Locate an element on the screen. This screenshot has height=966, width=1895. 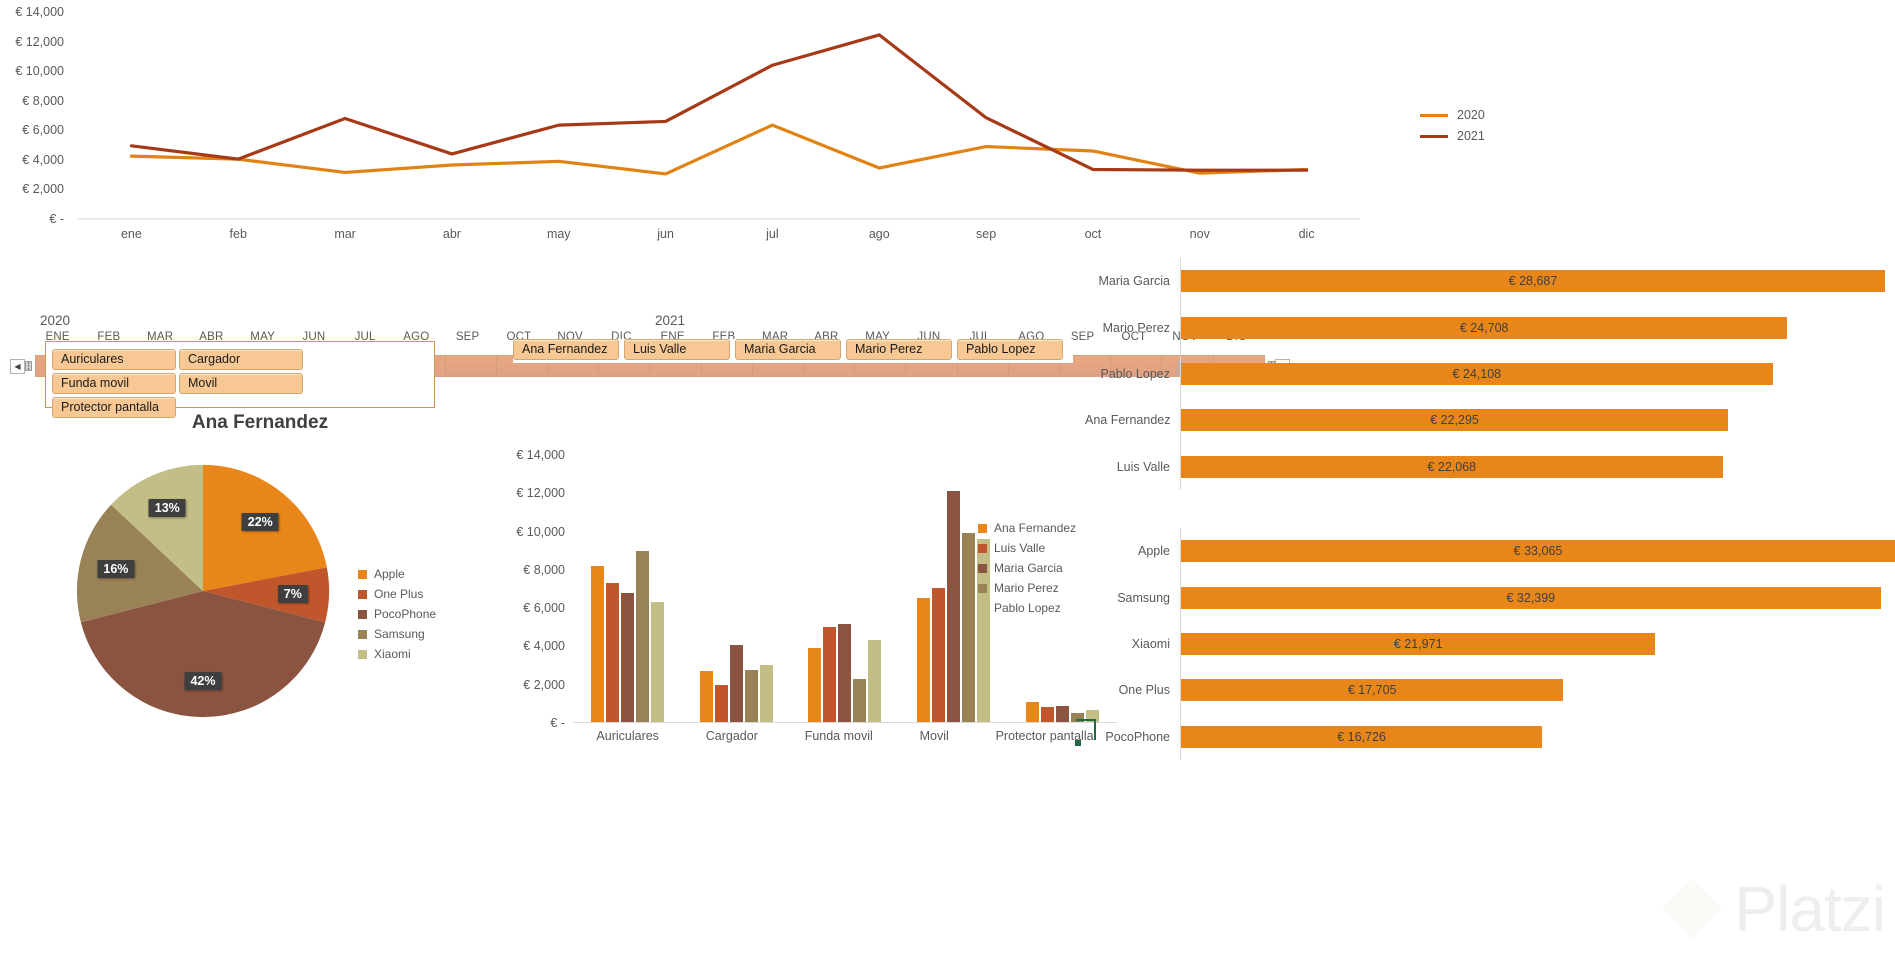
pie-legend-item: PocoPhone is located at coordinates (397, 614).